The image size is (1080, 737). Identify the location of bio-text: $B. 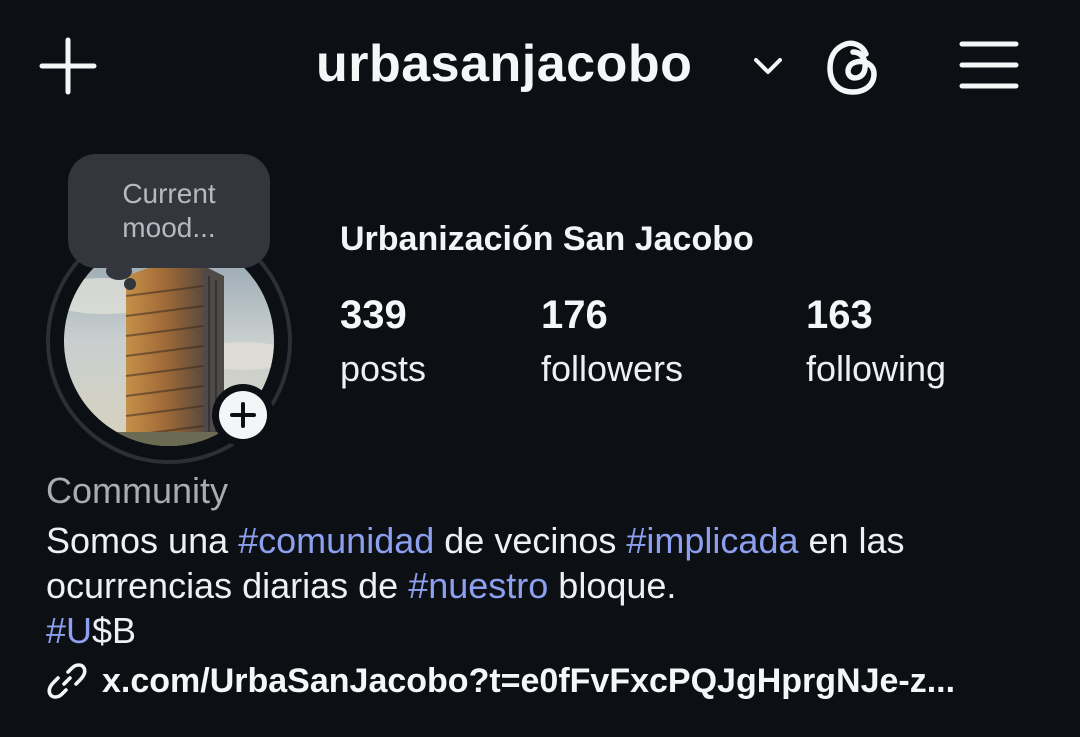
(114, 630).